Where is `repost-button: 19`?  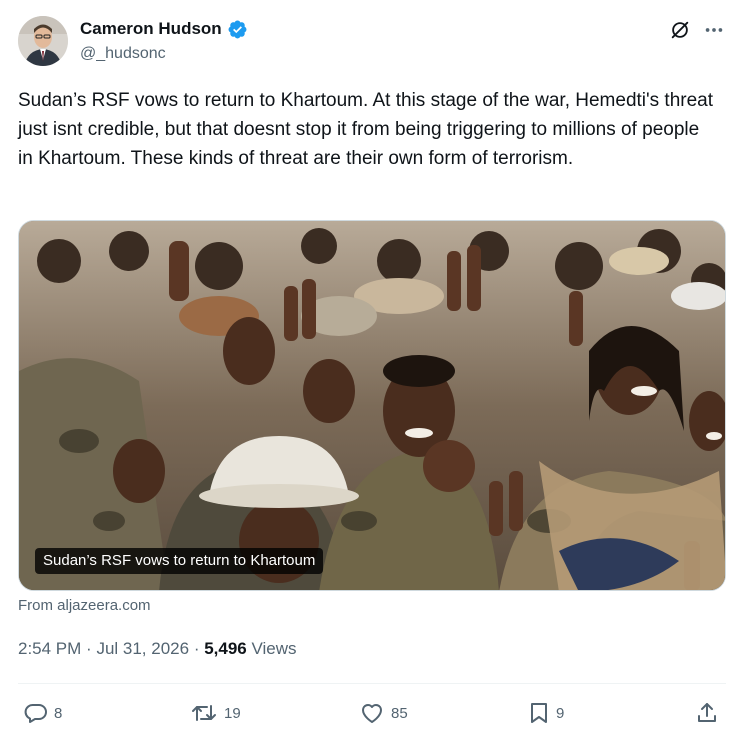 repost-button: 19 is located at coordinates (215, 713).